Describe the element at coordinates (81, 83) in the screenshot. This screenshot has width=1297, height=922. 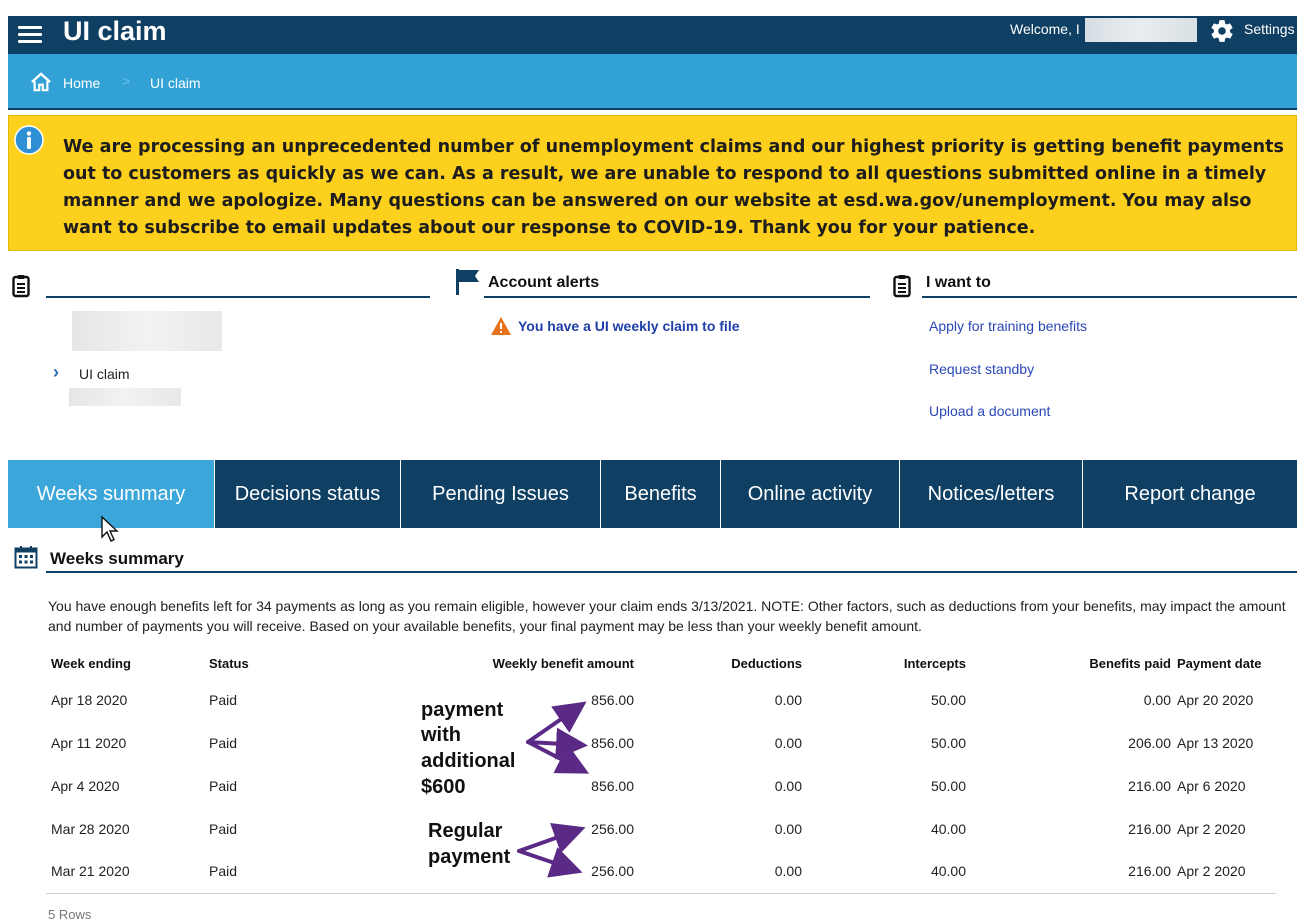
I see `breadcrumb-home: Home` at that location.